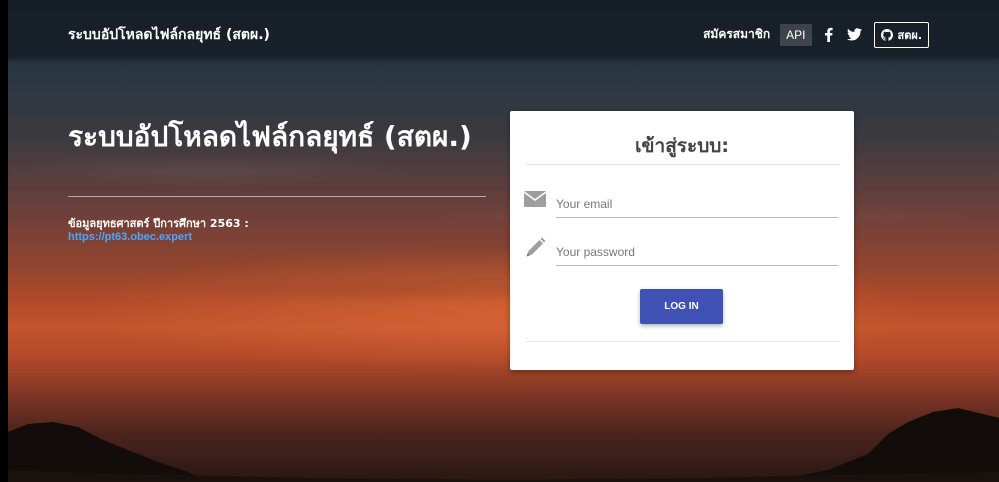  I want to click on hero-title: ระบบอัปโหลดไฟล์กลยุทธ์ (สตผ.), so click(270, 136).